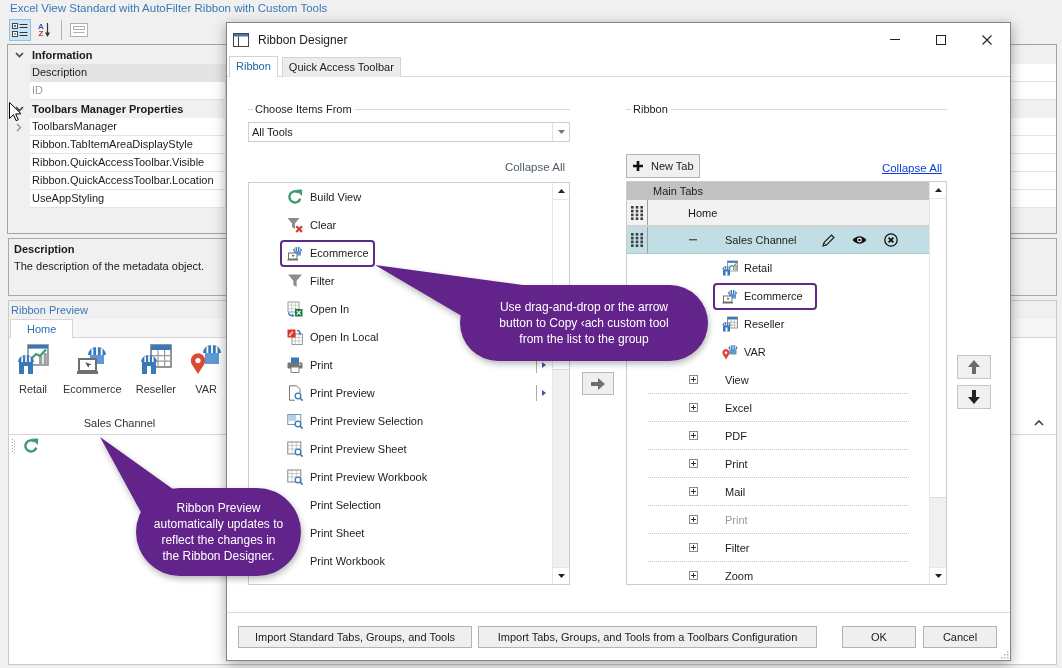  Describe the element at coordinates (218, 532) in the screenshot. I see `callout-text: Ribbon Preview automatically updates to reflect the changes in the Ribbon Designer.` at that location.